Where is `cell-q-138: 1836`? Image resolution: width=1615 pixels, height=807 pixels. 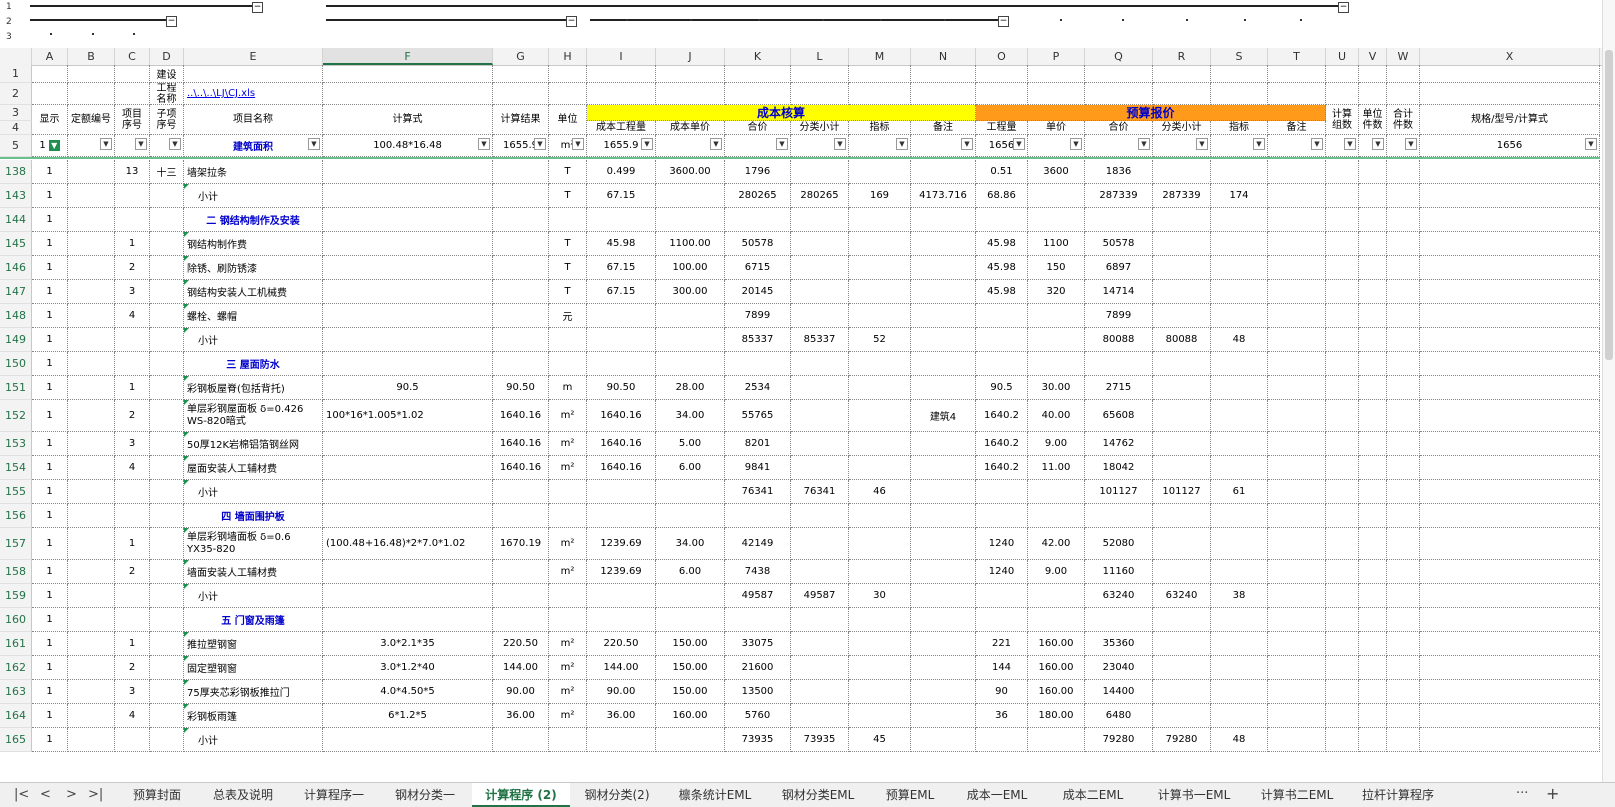
cell-q-138: 1836 is located at coordinates (1119, 172).